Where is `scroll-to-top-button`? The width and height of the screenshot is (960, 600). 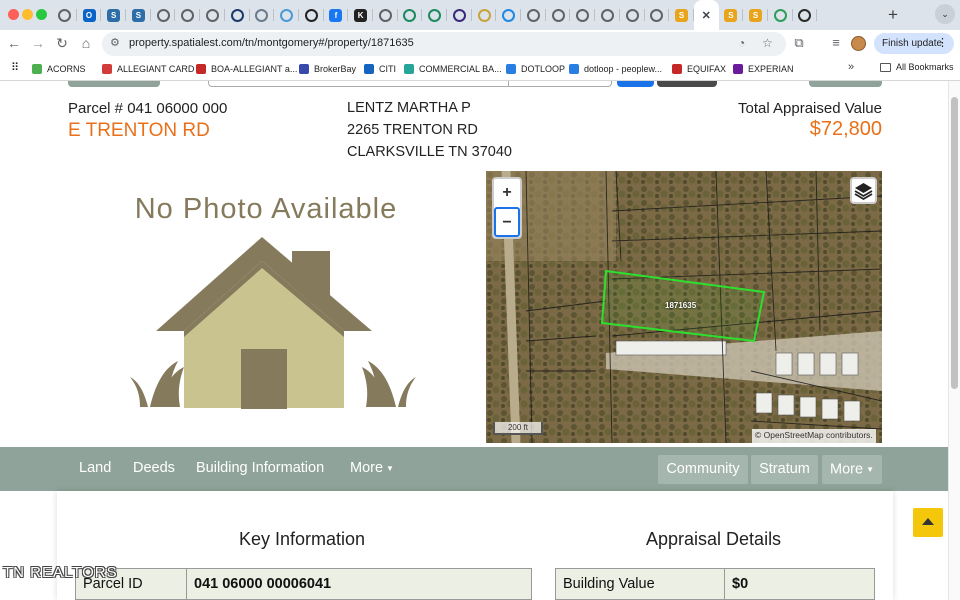
scroll-to-top-button is located at coordinates (928, 522).